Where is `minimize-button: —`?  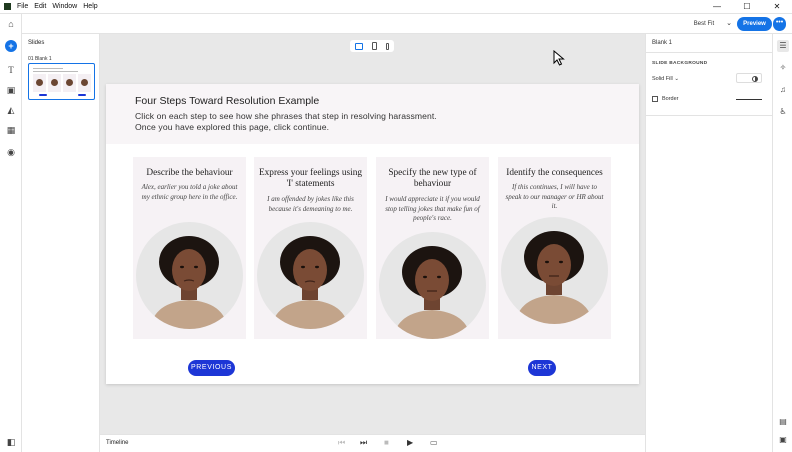
minimize-button: — is located at coordinates (717, 7).